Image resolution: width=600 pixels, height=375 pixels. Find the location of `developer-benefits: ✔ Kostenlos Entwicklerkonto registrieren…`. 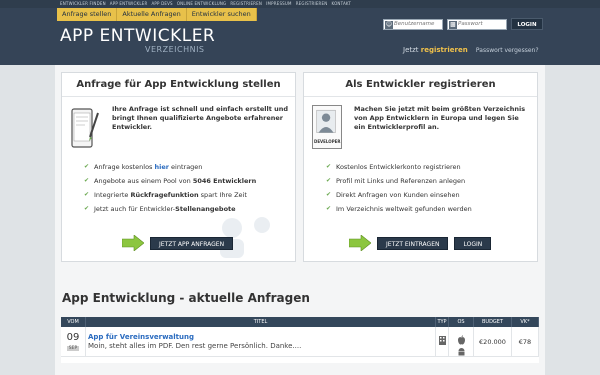

developer-benefits: ✔ Kostenlos Entwicklerkonto registrieren… is located at coordinates (431, 191).